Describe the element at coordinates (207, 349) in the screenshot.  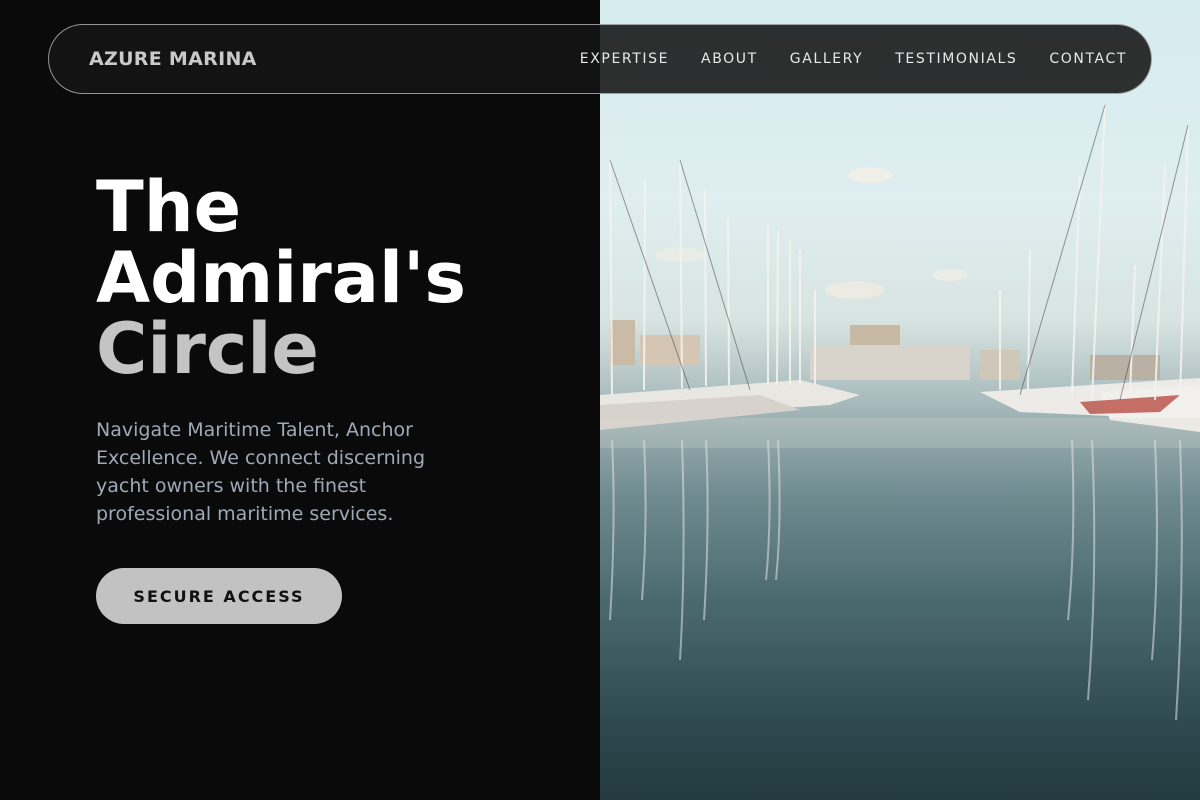
I see `hero-title-line-3: Circle` at that location.